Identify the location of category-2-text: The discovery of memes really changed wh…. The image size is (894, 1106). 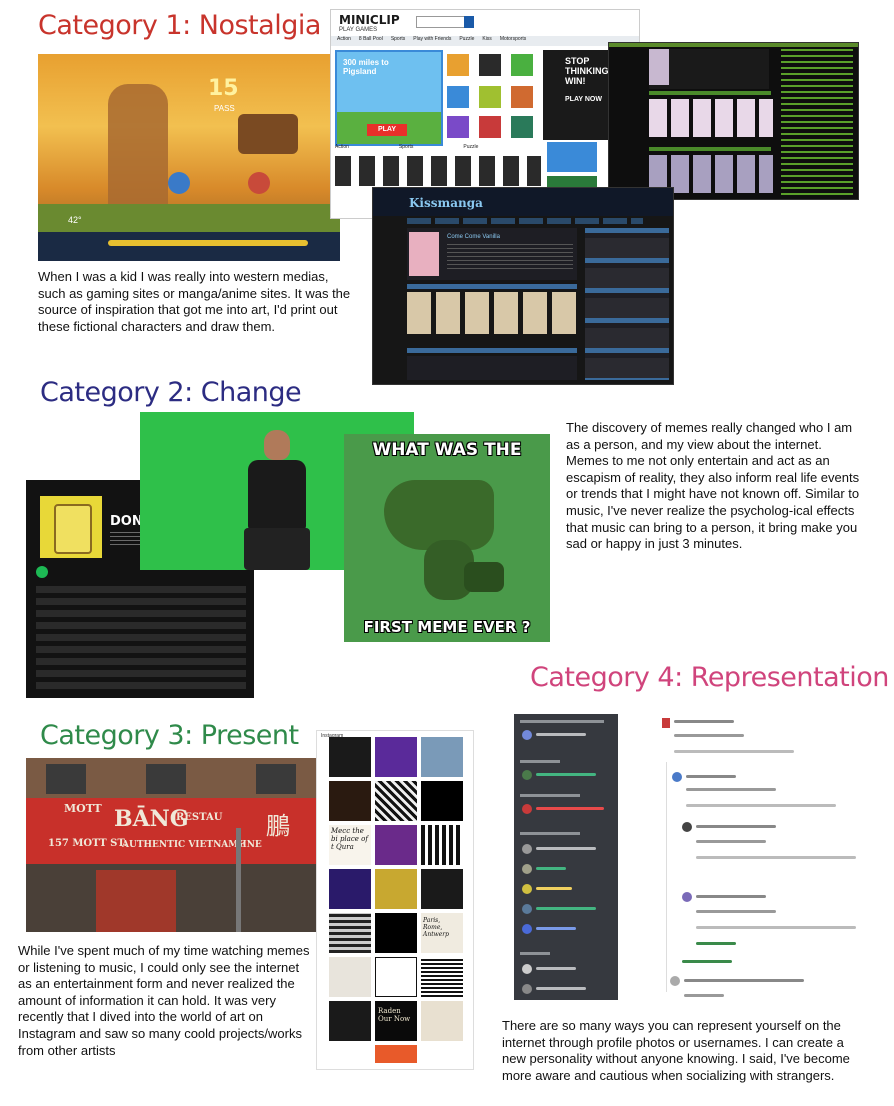
(713, 486).